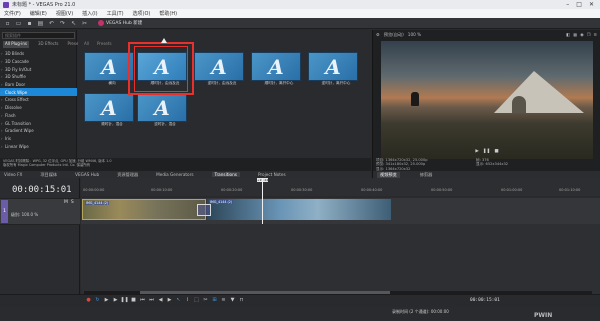 The image size is (600, 321). Describe the element at coordinates (272, 174) in the screenshot. I see `tab-project-notes: Project Notes` at that location.